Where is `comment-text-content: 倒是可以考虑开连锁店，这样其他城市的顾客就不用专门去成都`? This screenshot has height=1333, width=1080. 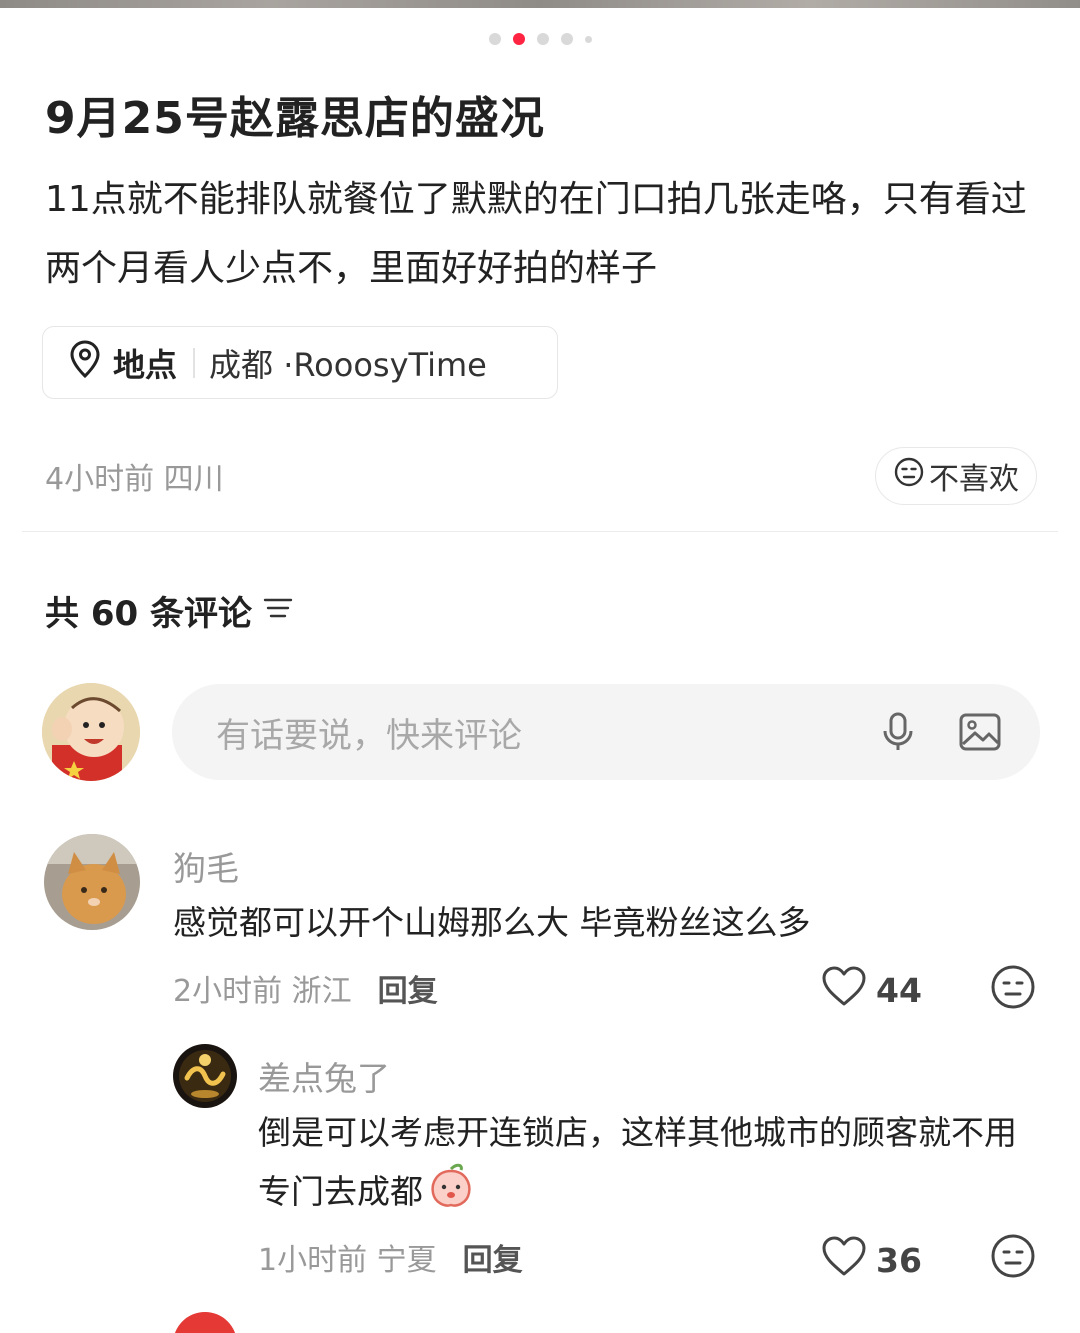
comment-text-content: 倒是可以考虑开连锁店，这样其他城市的顾客就不用专门去成都 is located at coordinates (637, 1162).